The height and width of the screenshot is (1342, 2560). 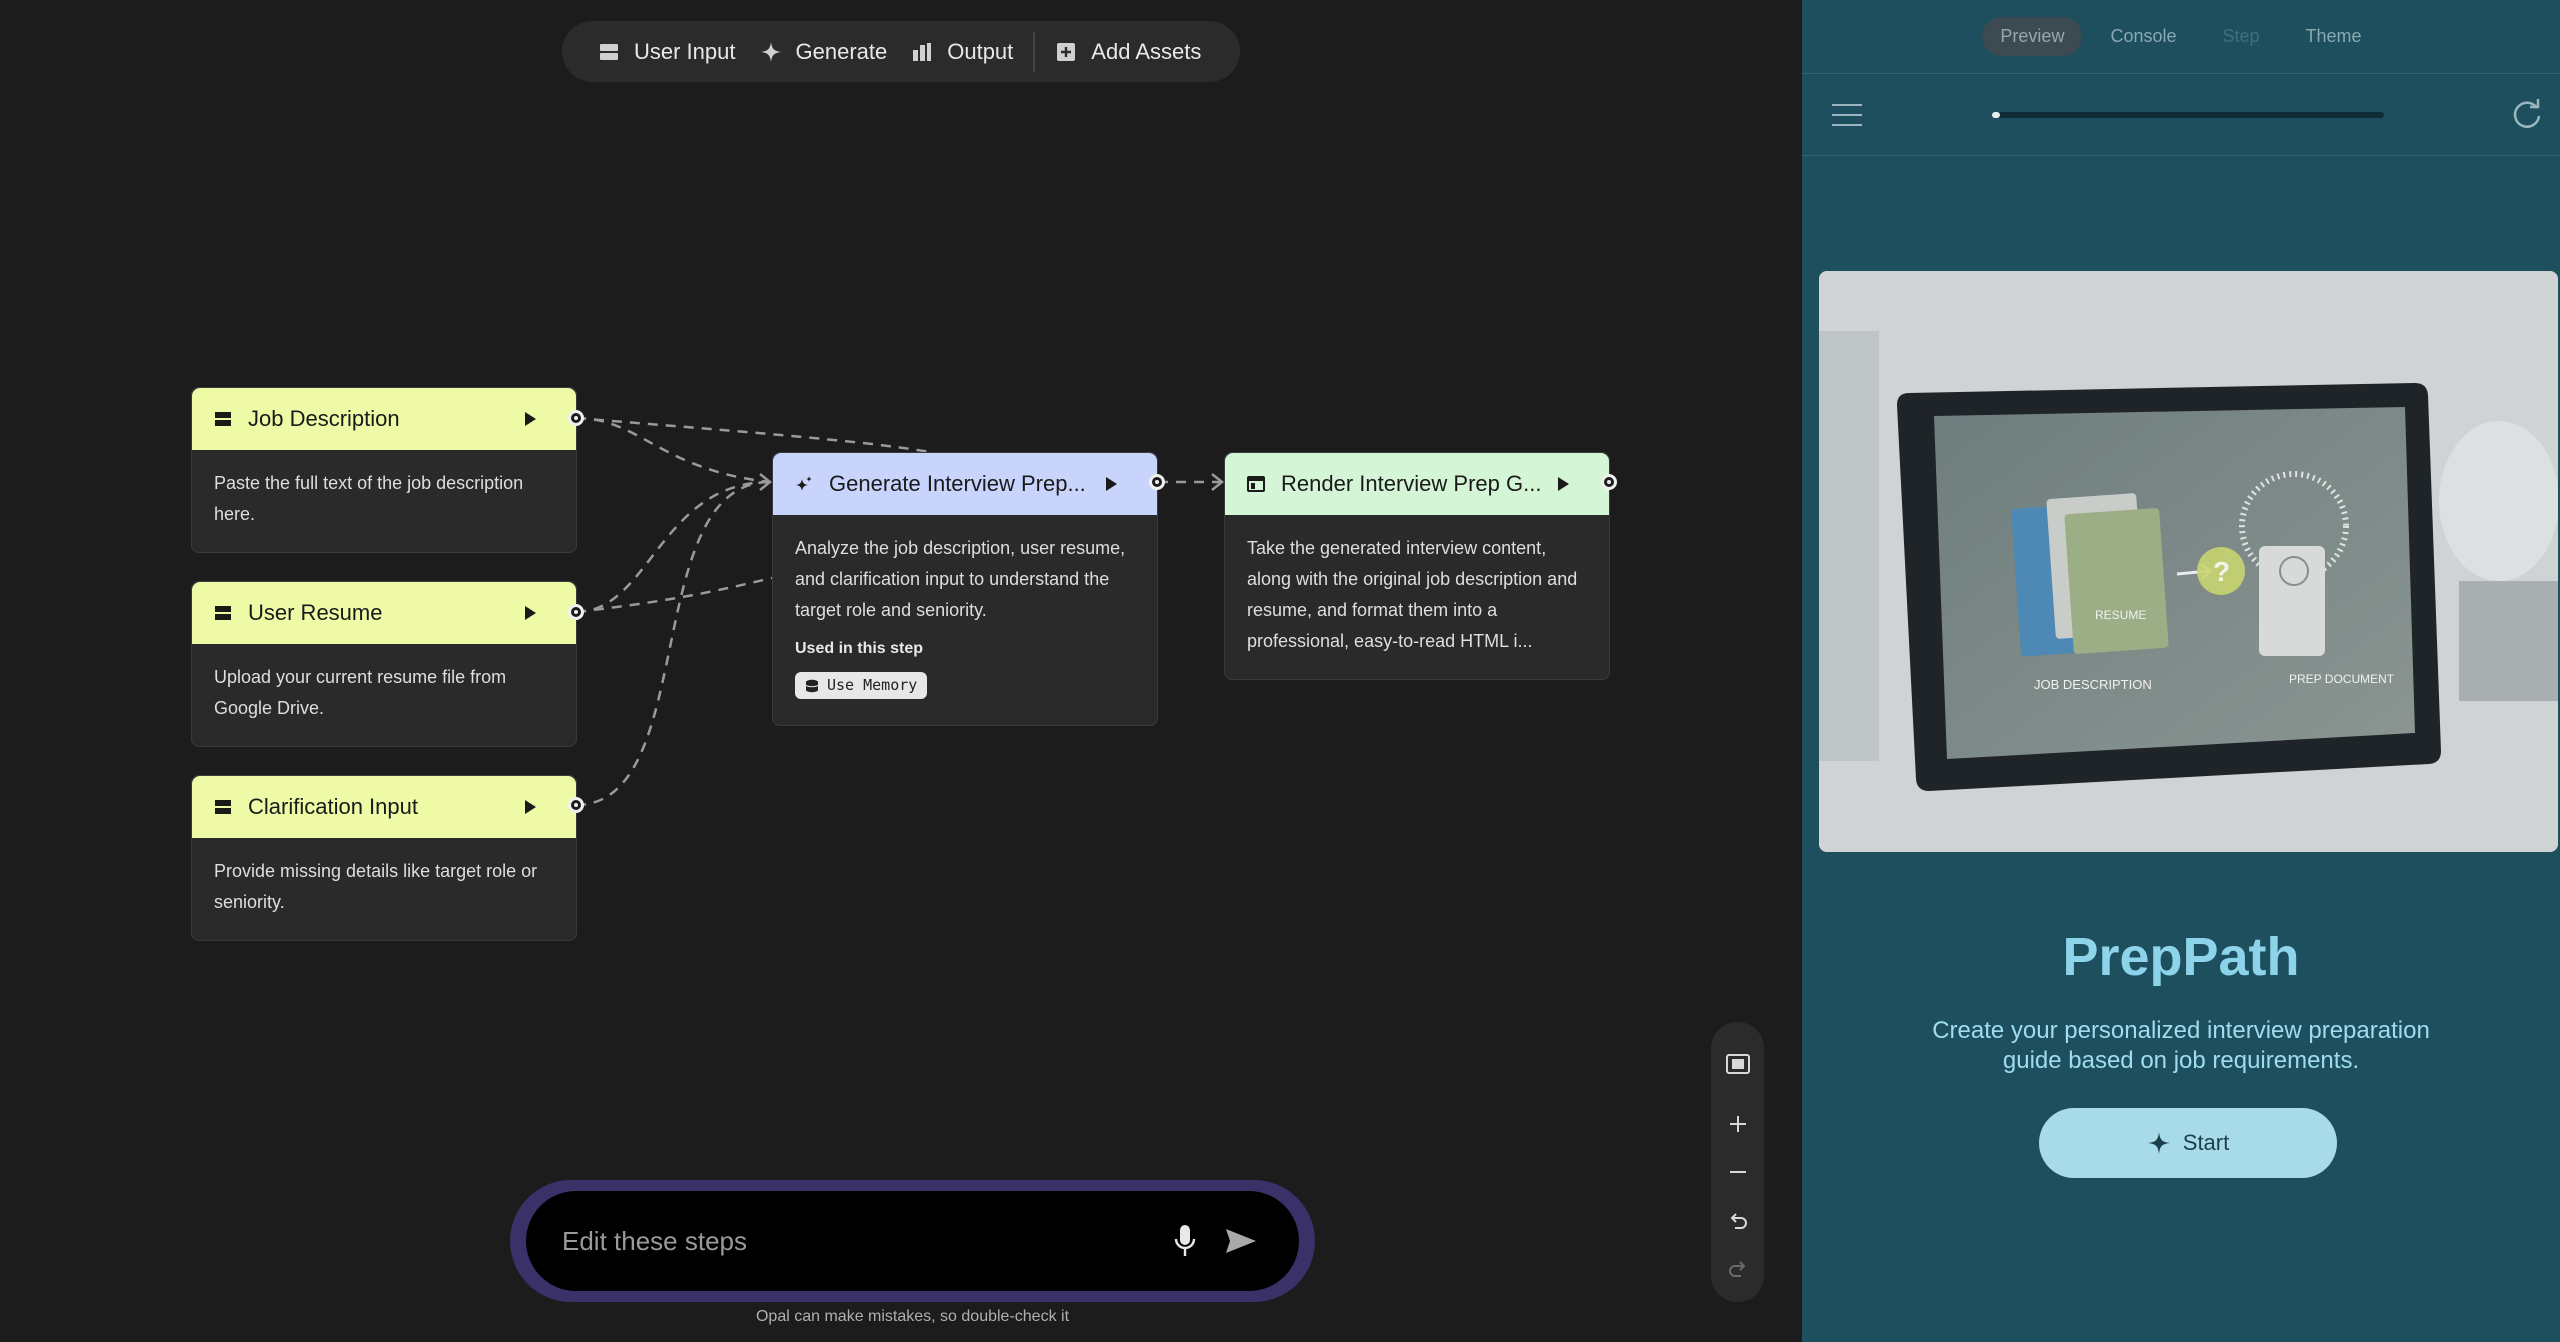 I want to click on web-output-icon, so click(x=1256, y=484).